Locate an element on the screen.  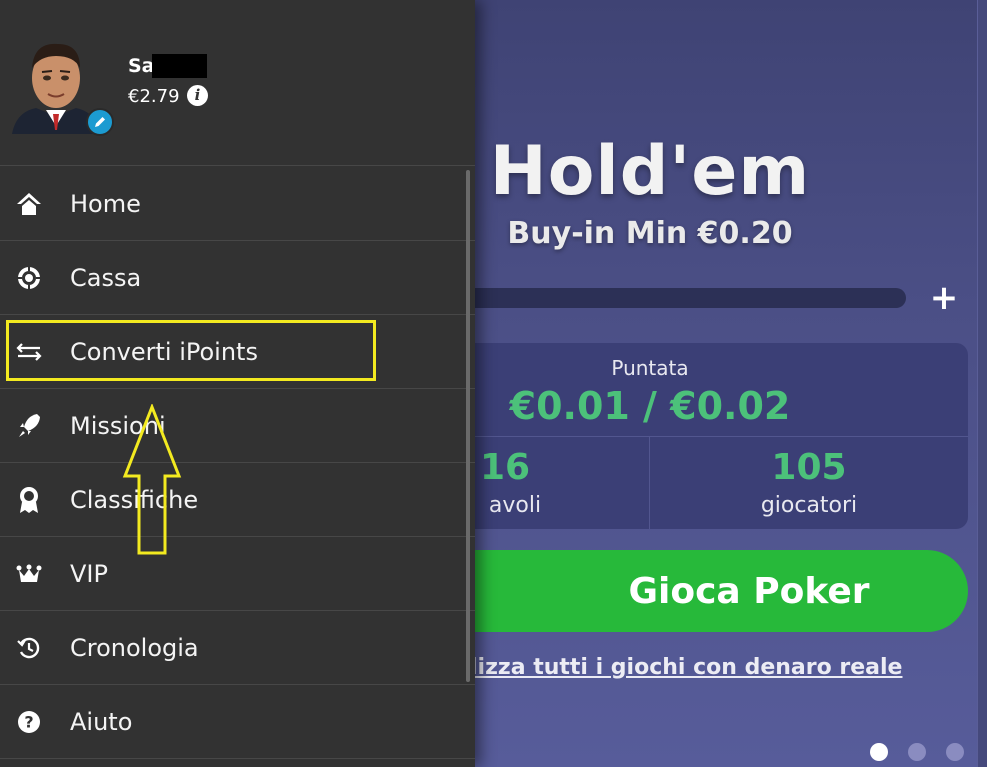
menu-item-cronologia: Cronologia is located at coordinates (237, 648).